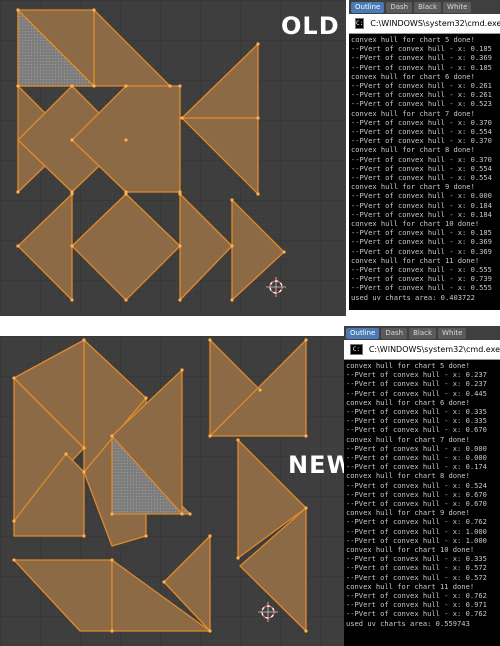  Describe the element at coordinates (416, 605) in the screenshot. I see `console-line: --PVert of convex hull - x: 0.971` at that location.